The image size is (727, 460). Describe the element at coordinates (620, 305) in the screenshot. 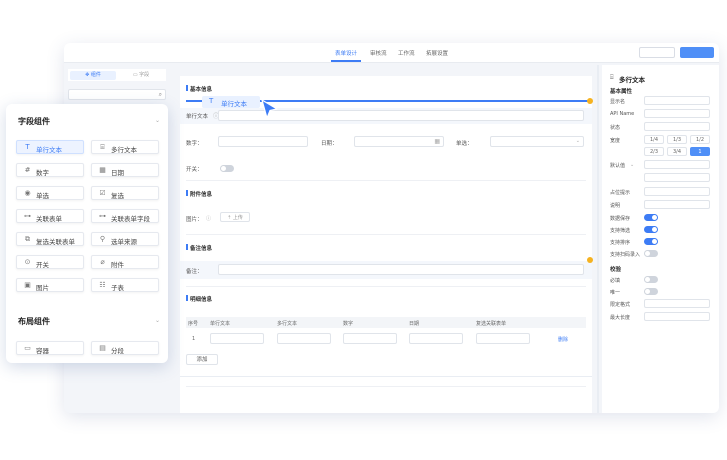

I see `validation-label: 限定格式` at that location.